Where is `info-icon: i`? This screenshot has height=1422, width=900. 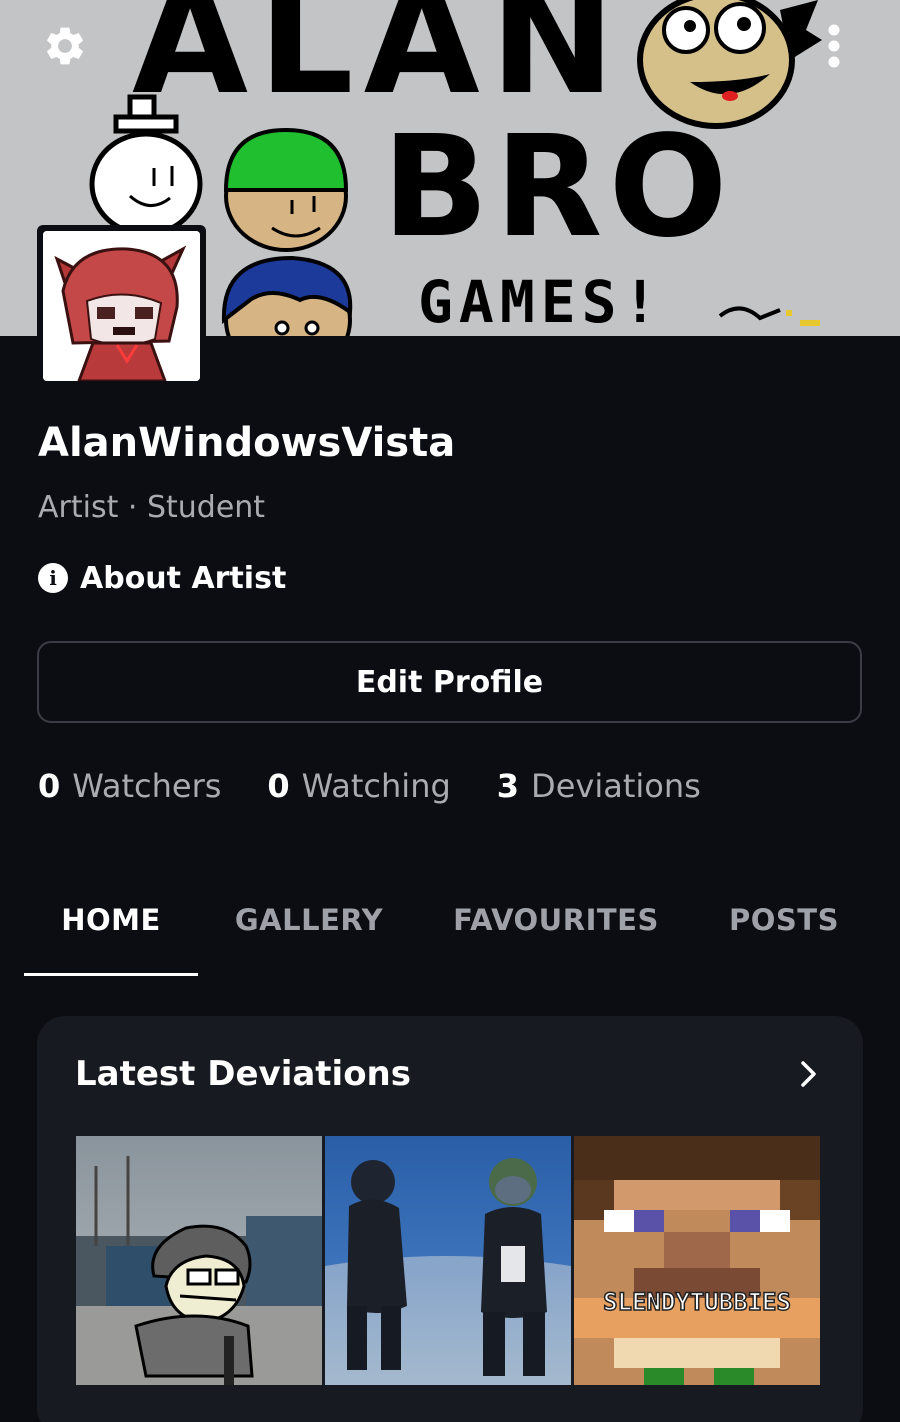
info-icon: i is located at coordinates (53, 578).